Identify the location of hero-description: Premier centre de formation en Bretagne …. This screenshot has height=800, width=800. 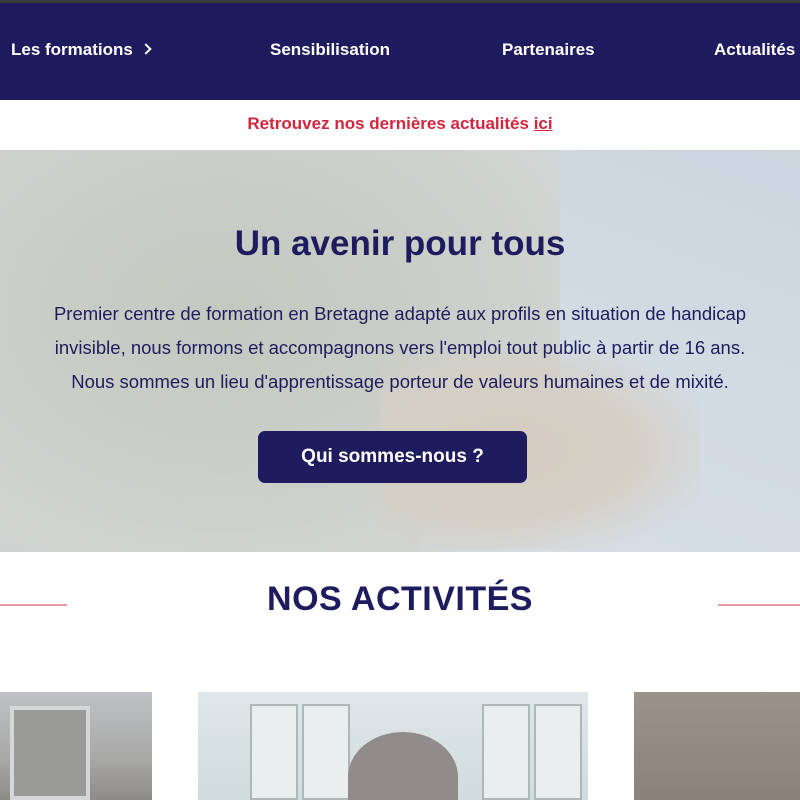
(400, 348).